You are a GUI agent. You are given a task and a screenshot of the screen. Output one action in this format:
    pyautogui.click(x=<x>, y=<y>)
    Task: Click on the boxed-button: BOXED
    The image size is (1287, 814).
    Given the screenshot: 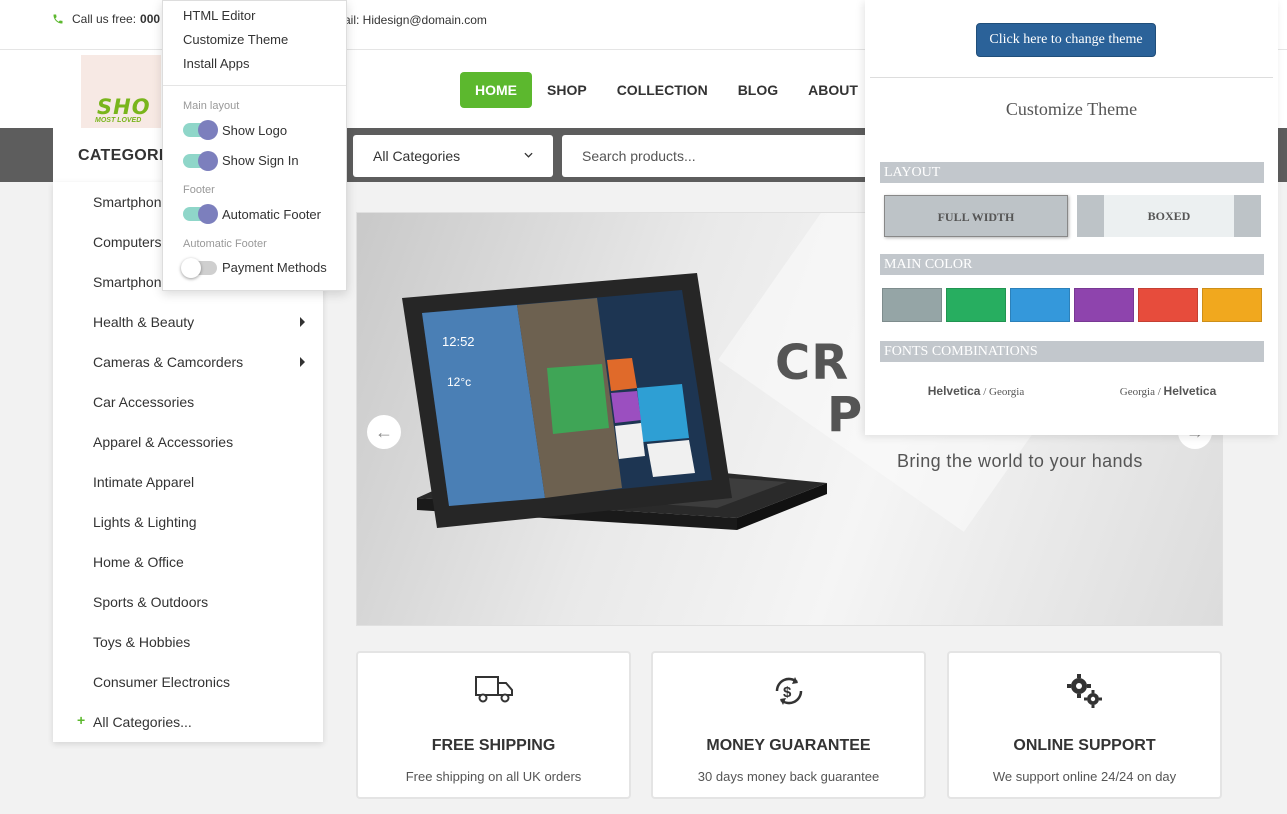 What is the action you would take?
    pyautogui.click(x=1169, y=216)
    